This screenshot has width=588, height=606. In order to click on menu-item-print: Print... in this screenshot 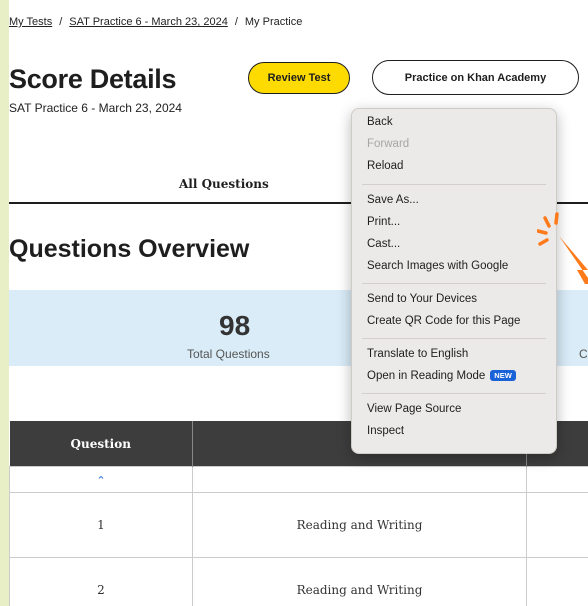, I will do `click(383, 222)`.